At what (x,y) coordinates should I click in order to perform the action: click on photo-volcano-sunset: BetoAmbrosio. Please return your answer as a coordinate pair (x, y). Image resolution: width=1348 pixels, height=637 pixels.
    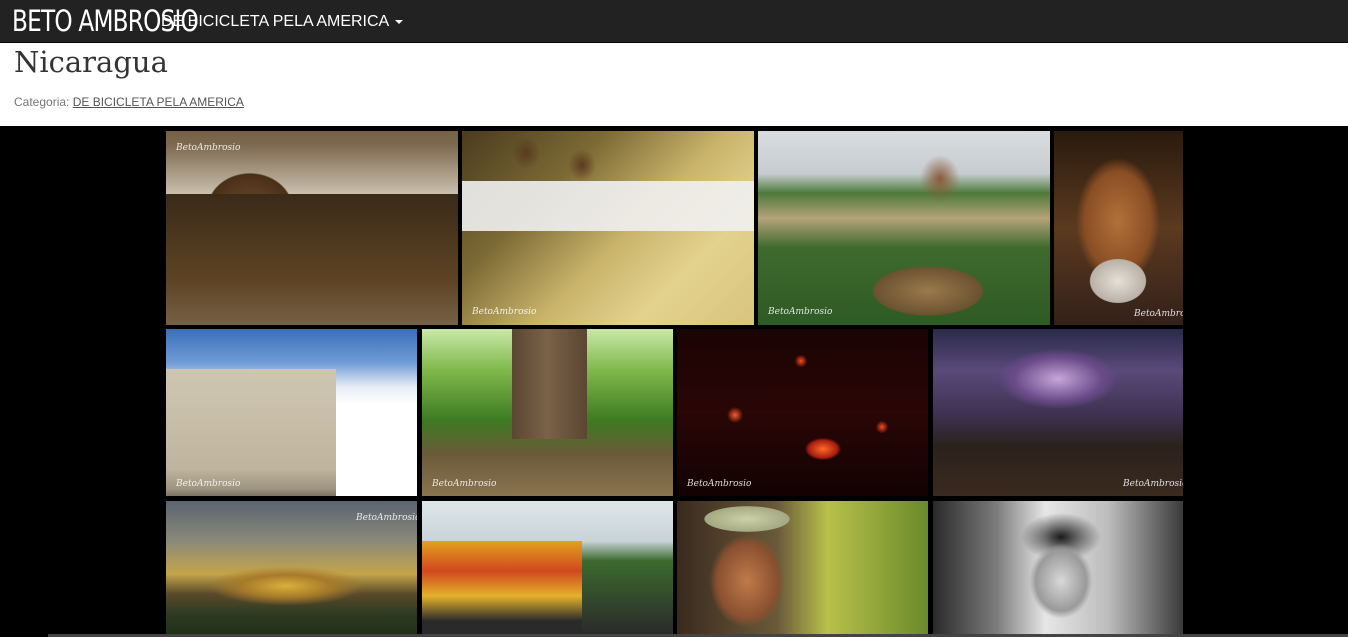
    Looking at the image, I should click on (291, 567).